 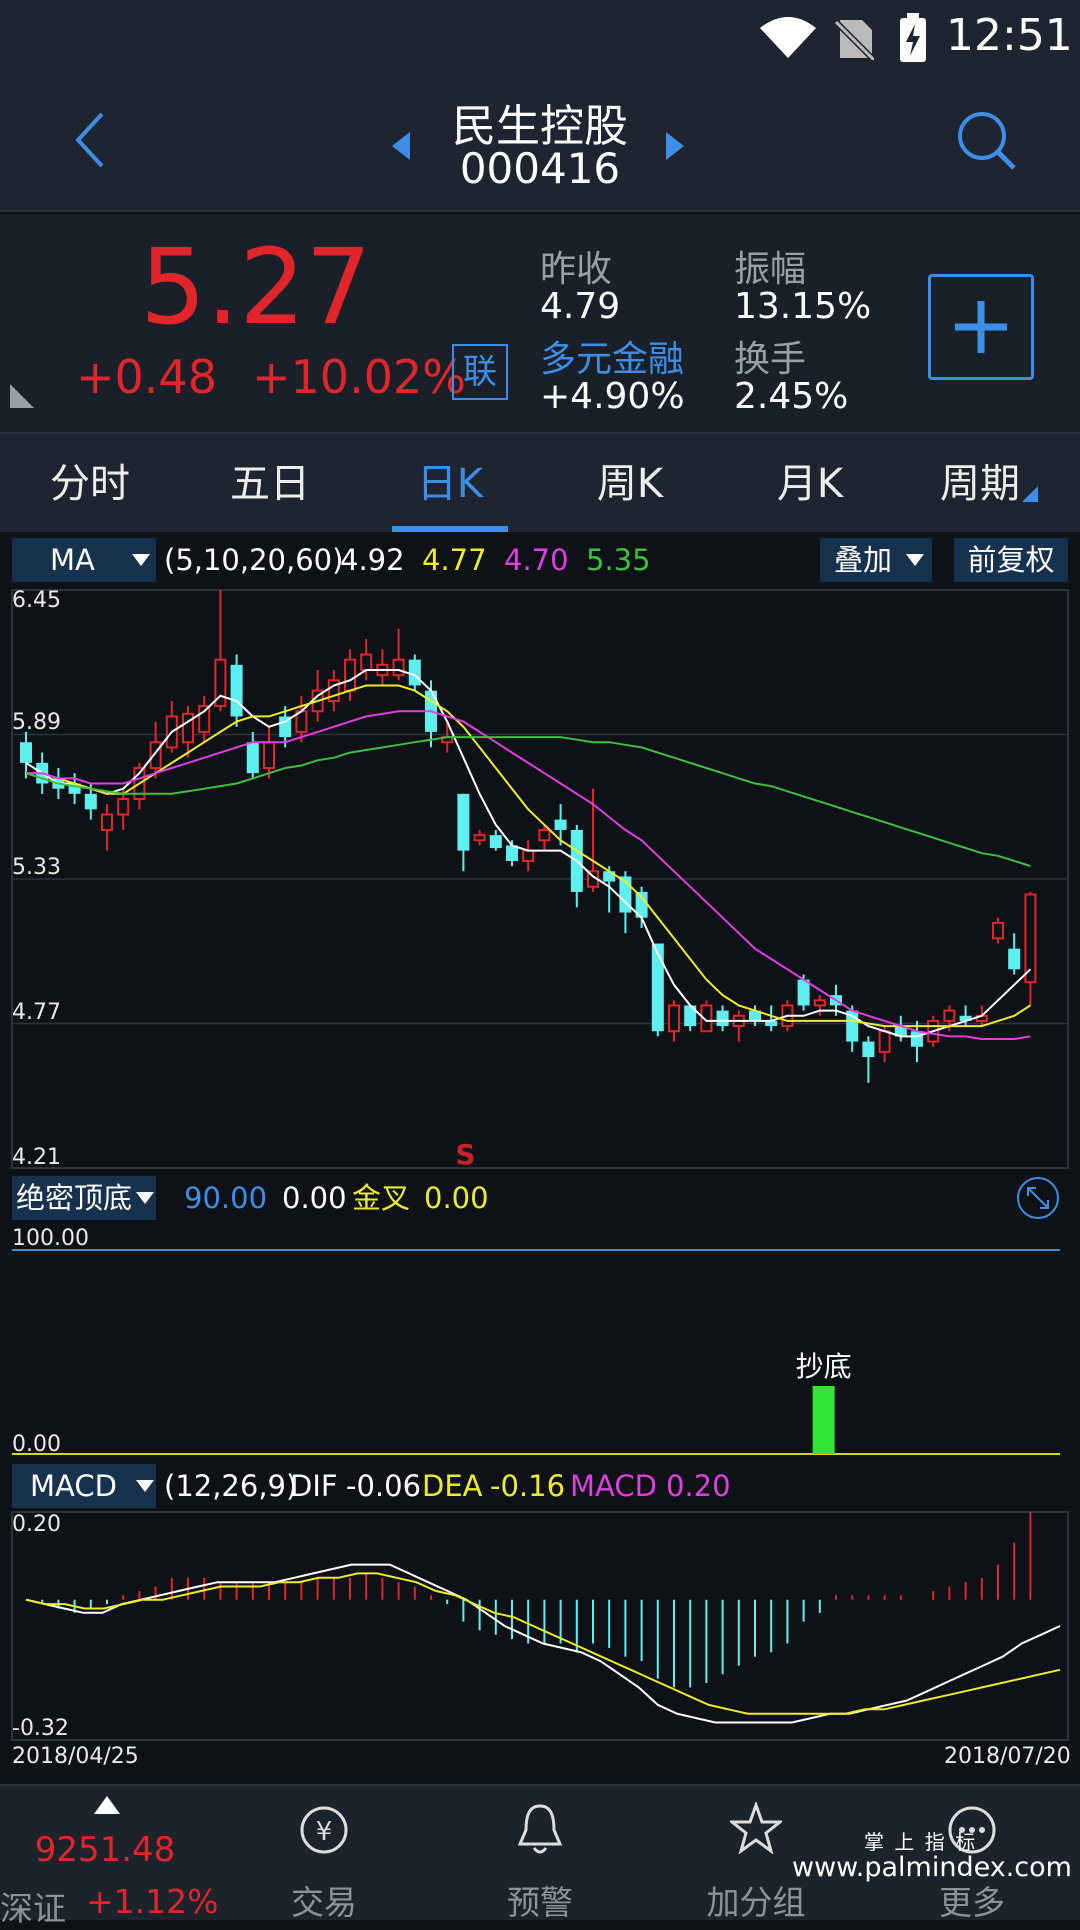 I want to click on macd-label: MACD, so click(x=613, y=1486).